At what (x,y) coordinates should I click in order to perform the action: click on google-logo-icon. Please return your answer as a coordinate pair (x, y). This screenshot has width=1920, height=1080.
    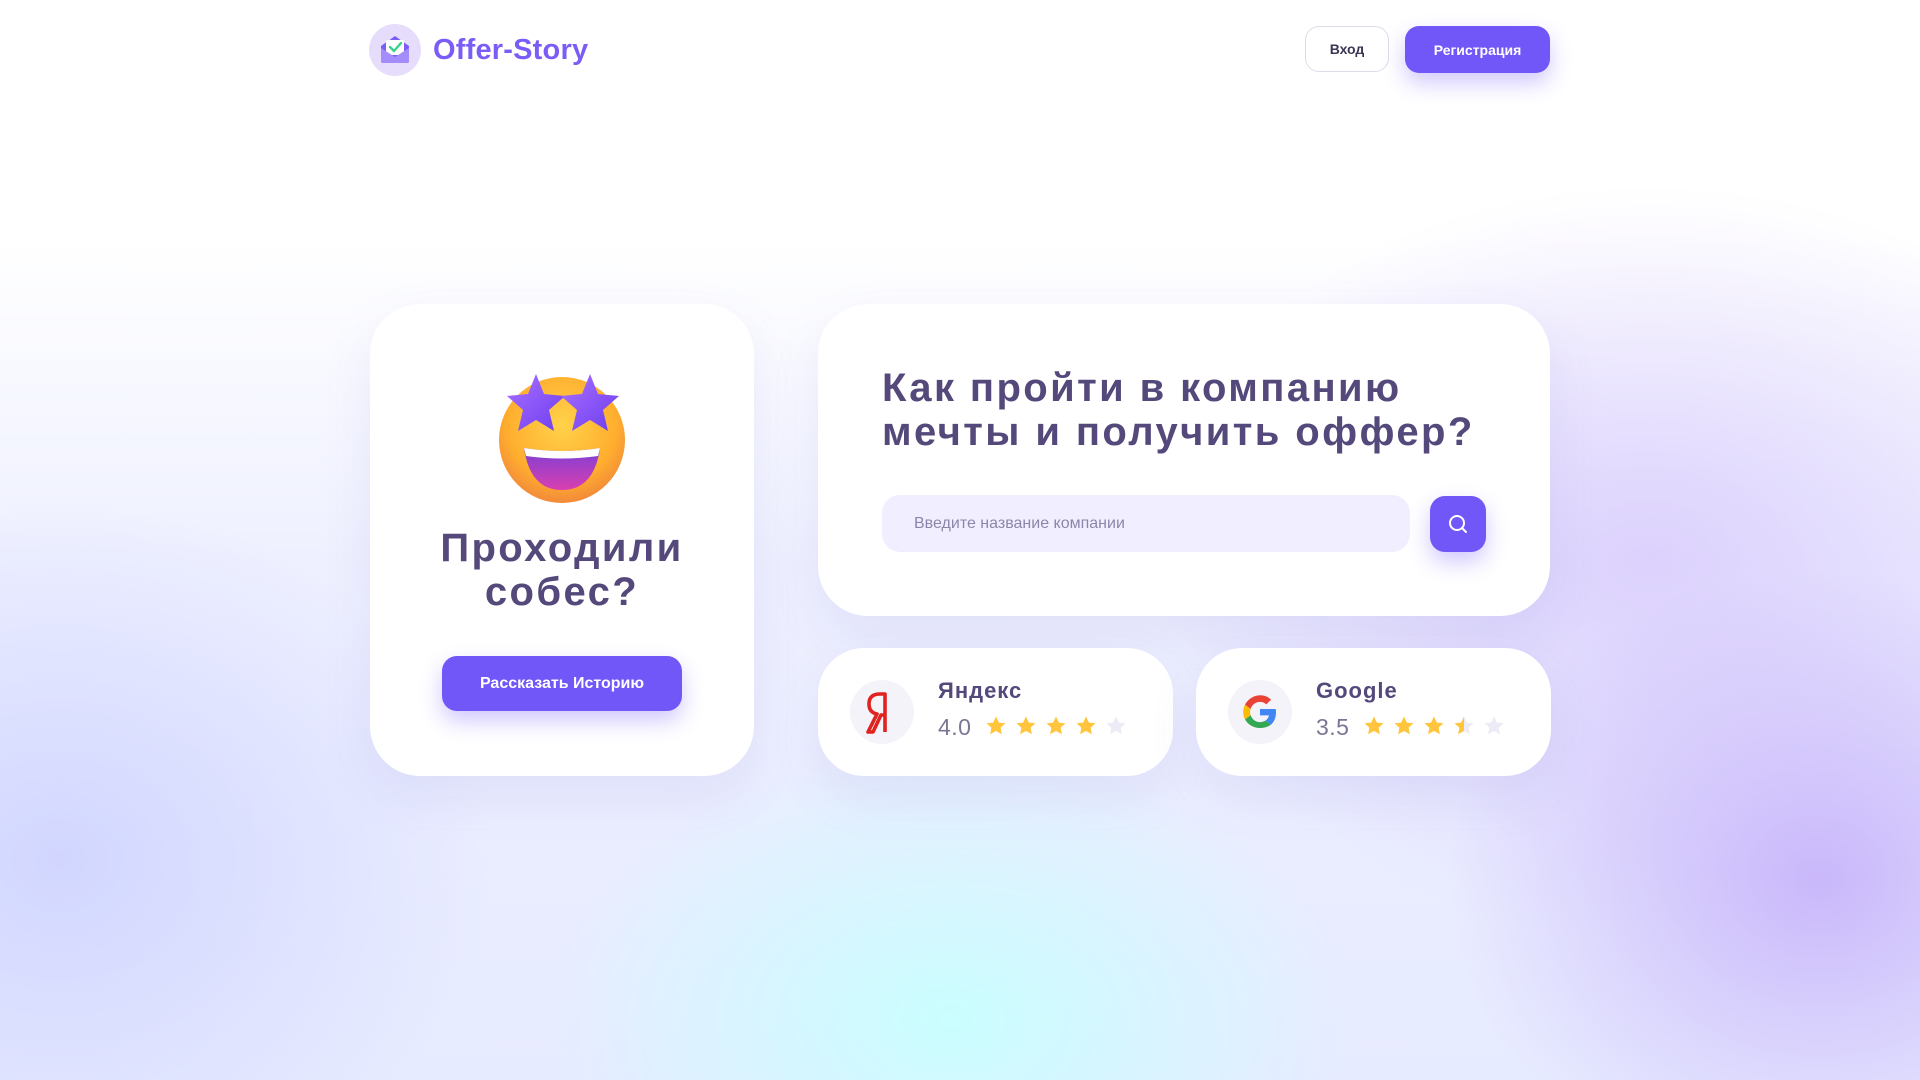
    Looking at the image, I should click on (1260, 712).